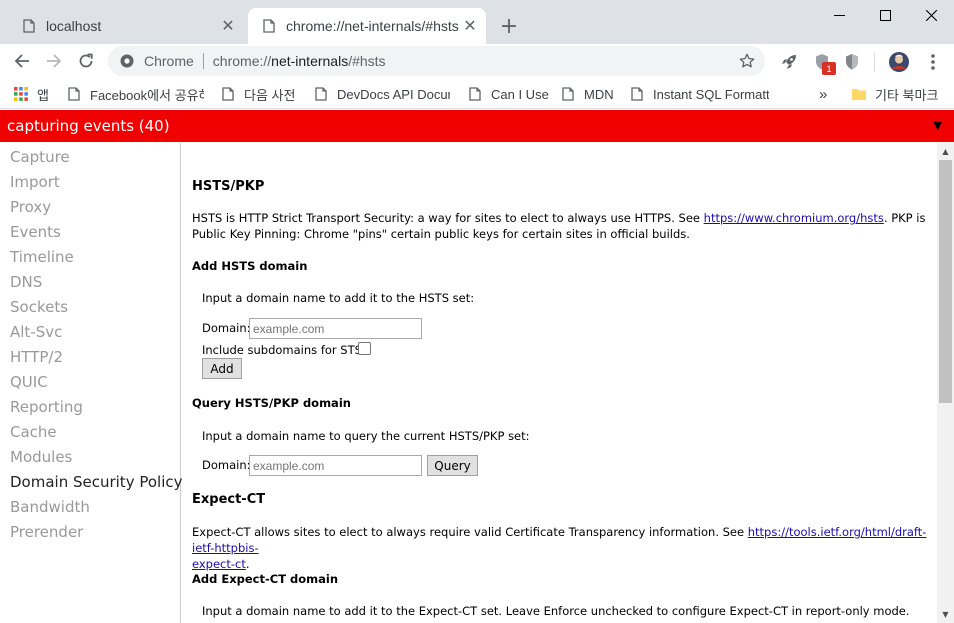 The width and height of the screenshot is (954, 623). Describe the element at coordinates (126, 26) in the screenshot. I see `tab-localhost: localhost ✕` at that location.